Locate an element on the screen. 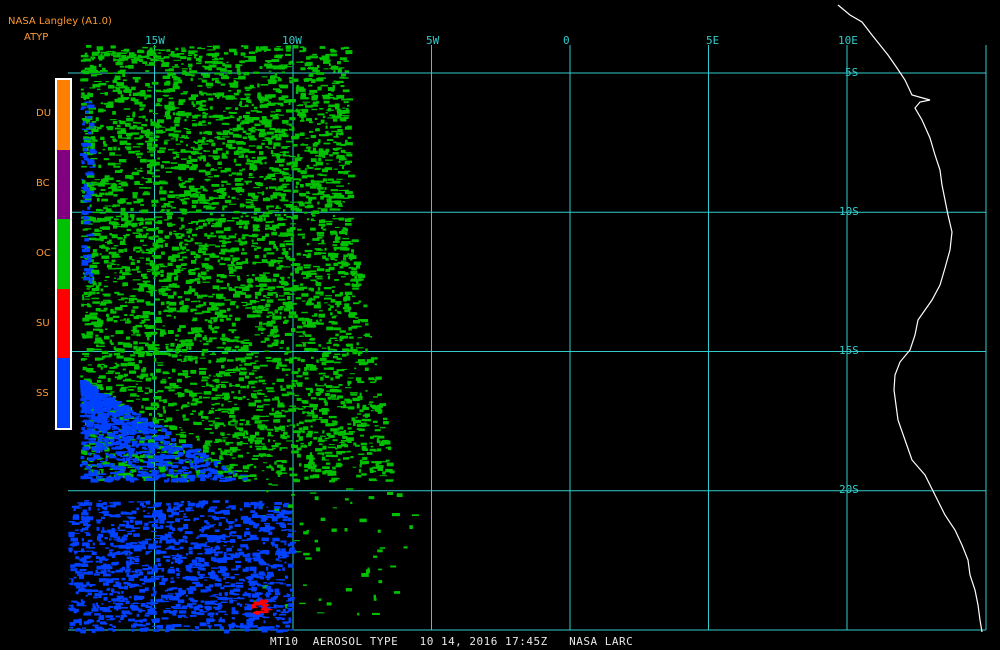 The width and height of the screenshot is (1000, 650). legend-label-ss: SS is located at coordinates (42, 393).